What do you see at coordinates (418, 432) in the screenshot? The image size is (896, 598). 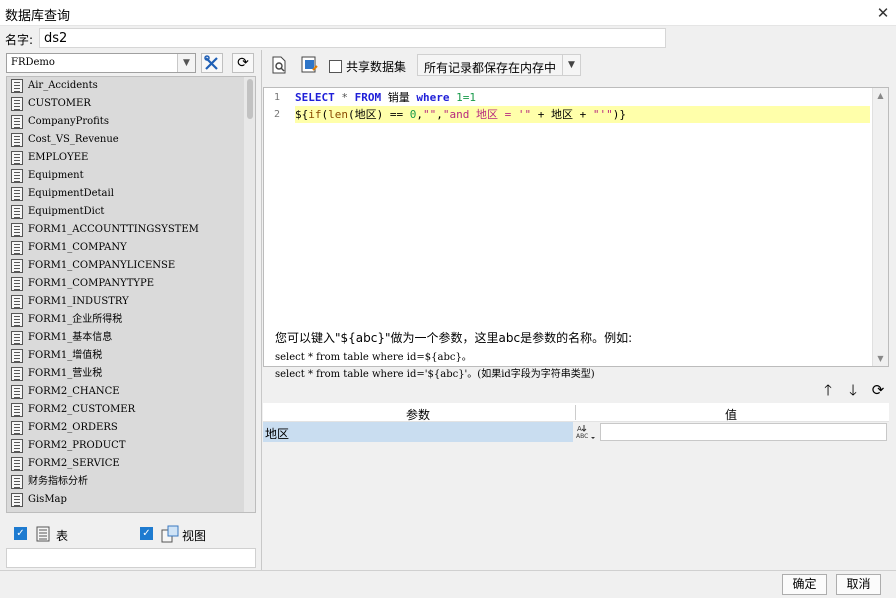 I see `param-name-cell: 地区` at bounding box center [418, 432].